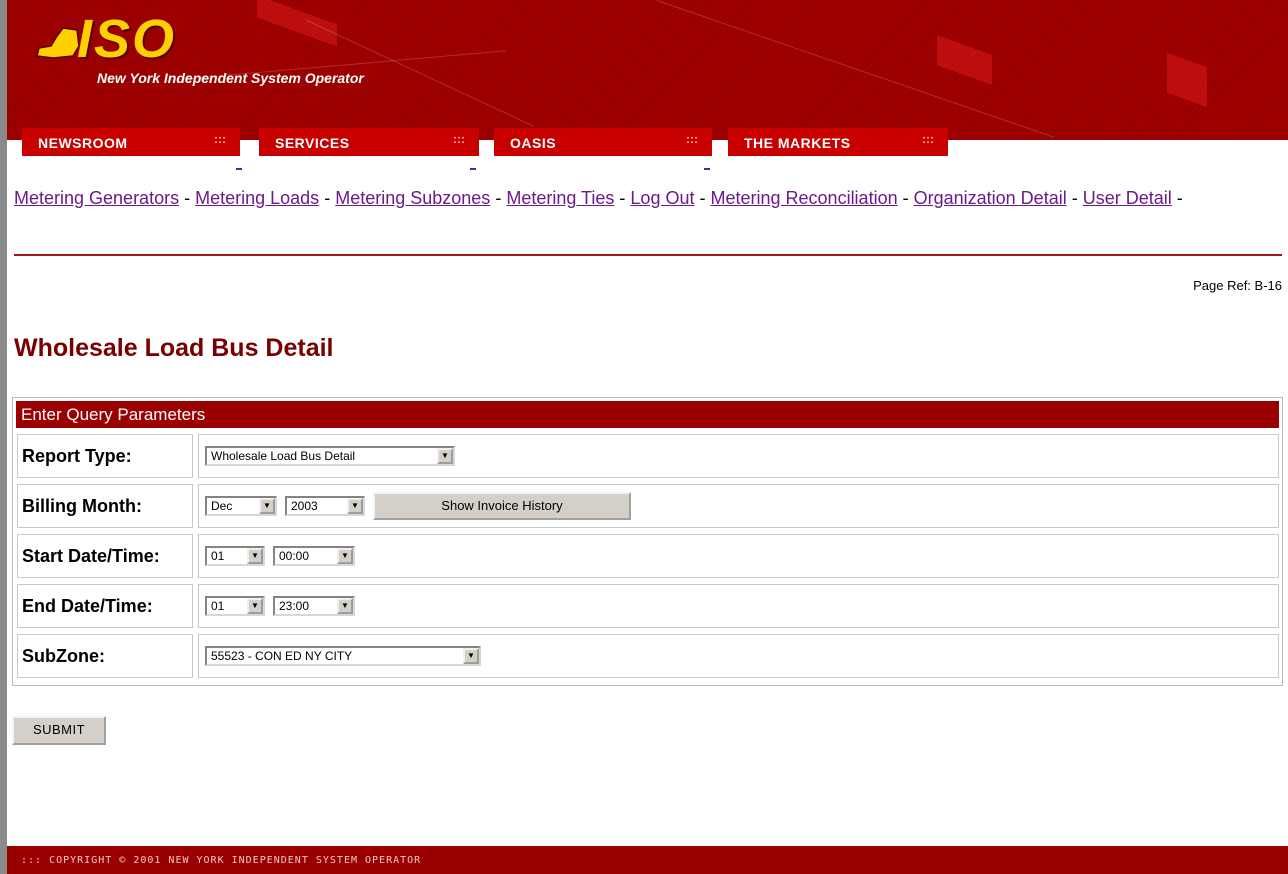 The width and height of the screenshot is (1288, 874). I want to click on tab-newsroom: NEWSROOM :::, so click(131, 142).